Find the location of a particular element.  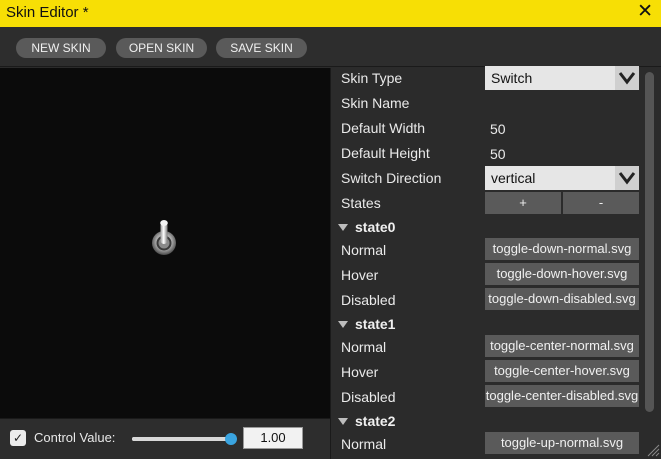

control-value-checkbox: ✓ is located at coordinates (18, 438).